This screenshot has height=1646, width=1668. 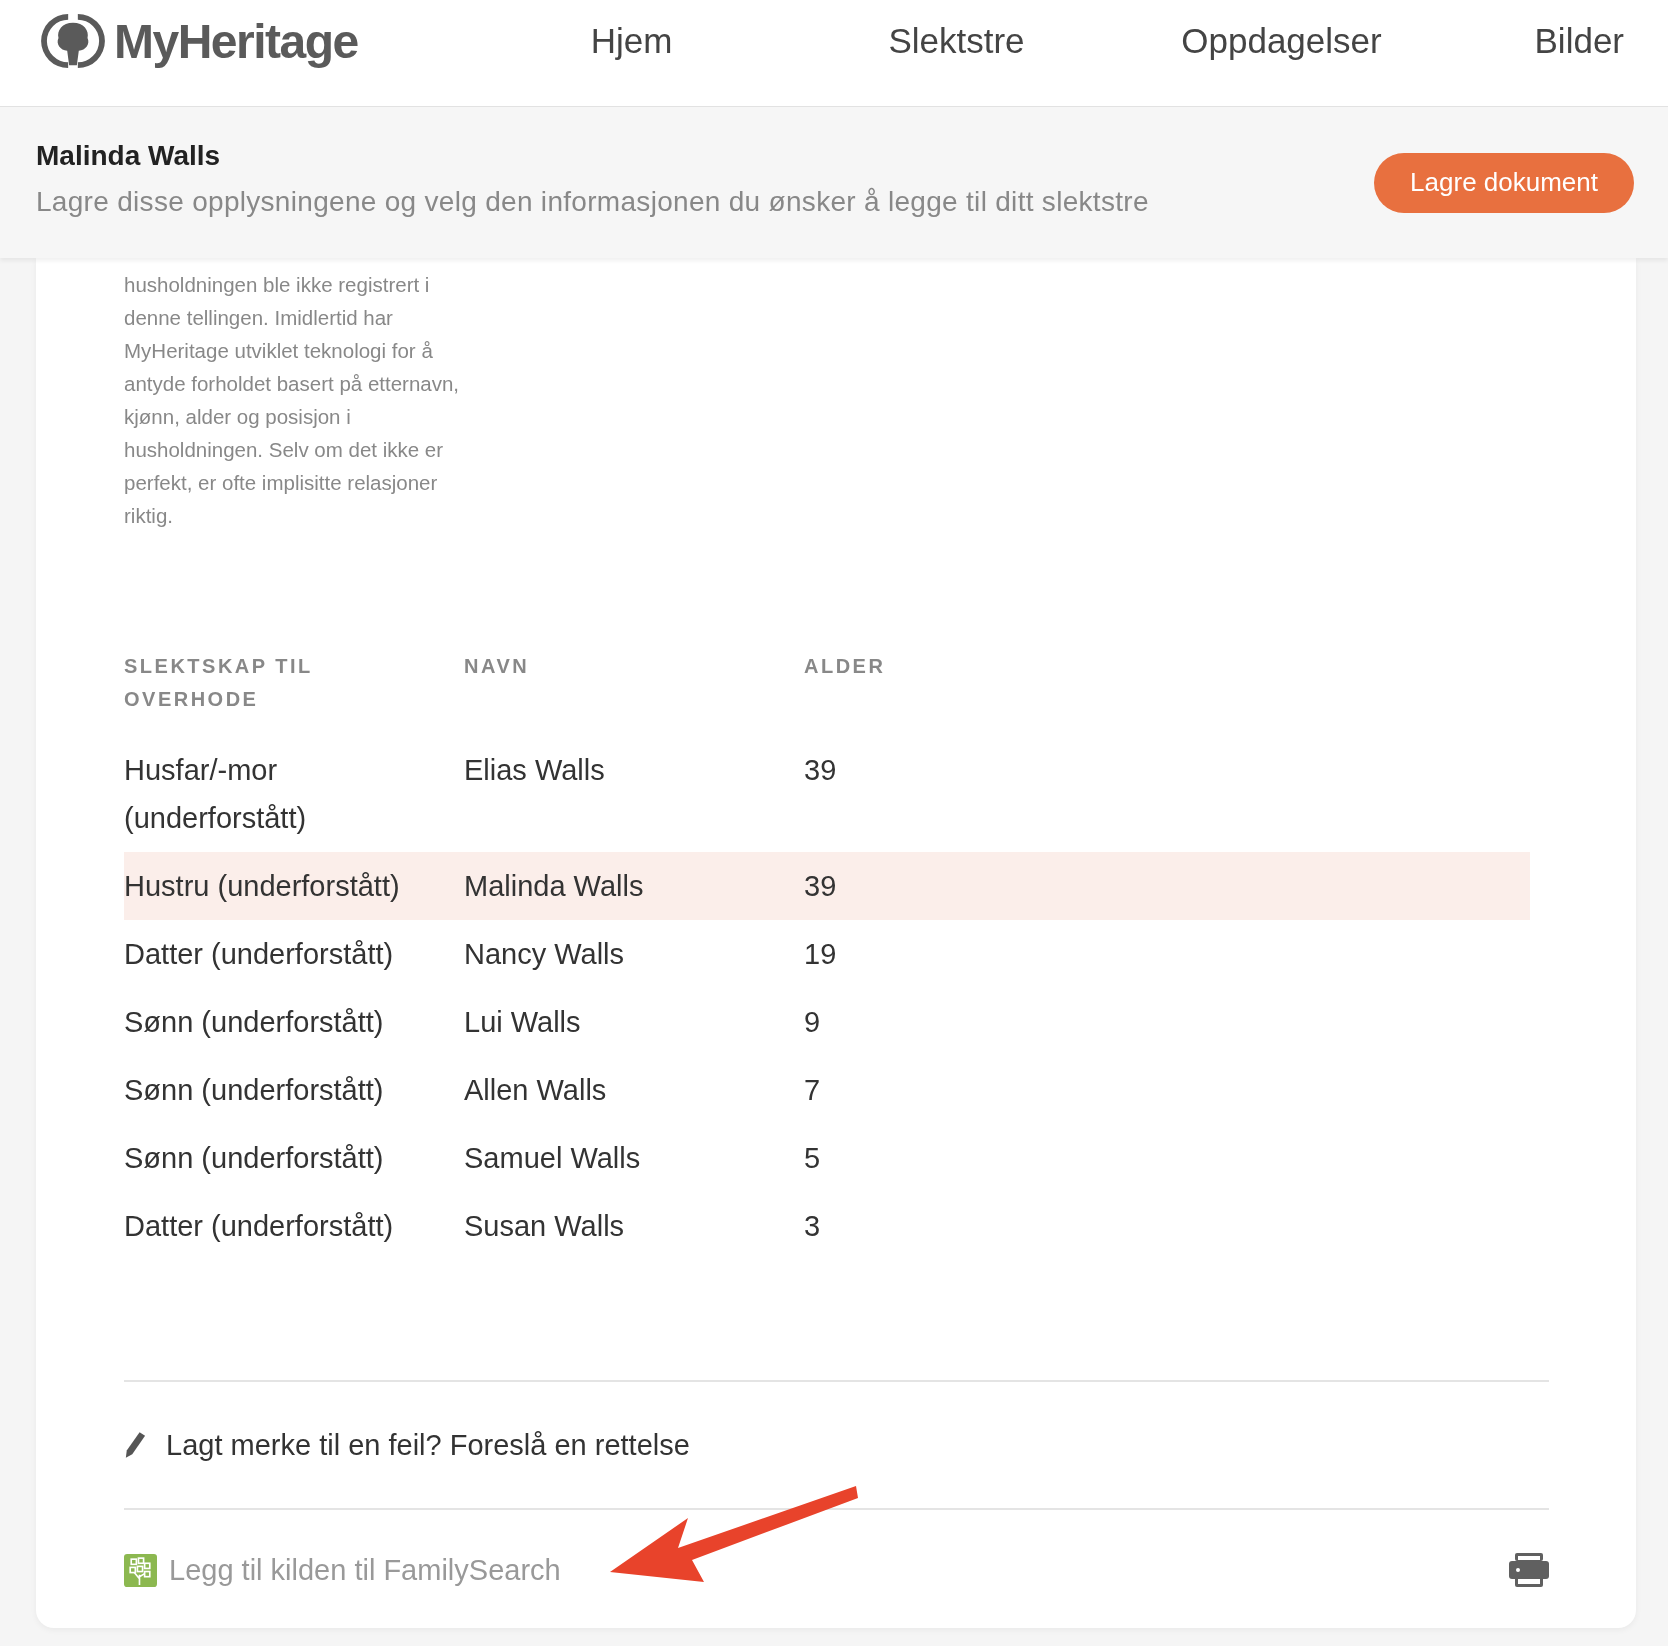 What do you see at coordinates (1281, 41) in the screenshot?
I see `nav-link: Oppdagelser` at bounding box center [1281, 41].